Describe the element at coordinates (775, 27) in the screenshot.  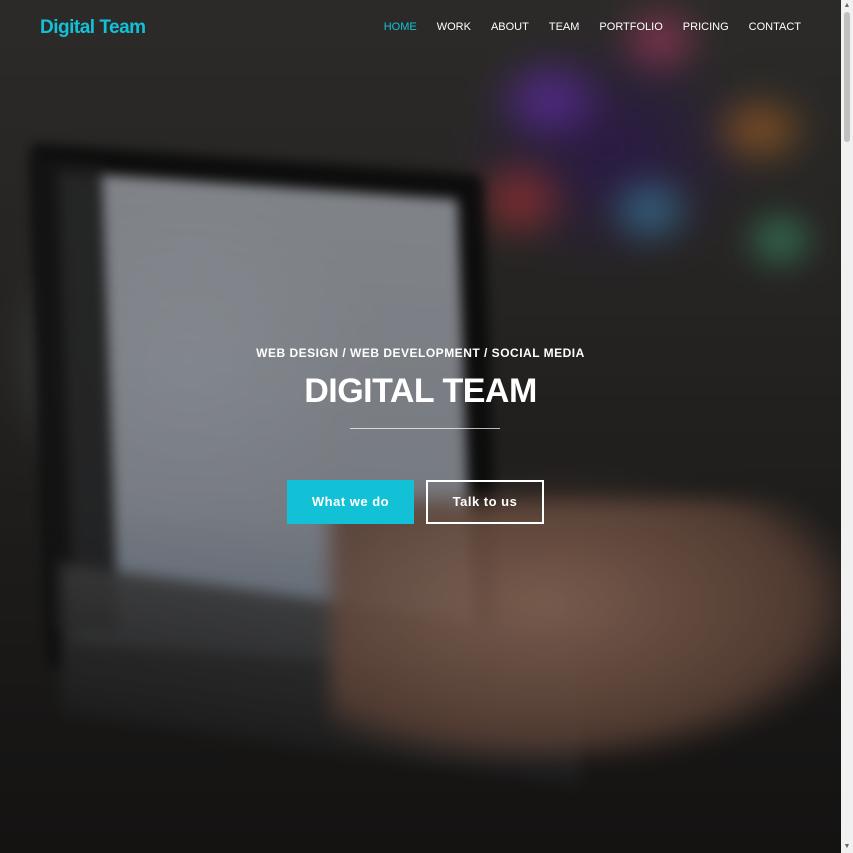
I see `nav-item-contact: CONTACT` at that location.